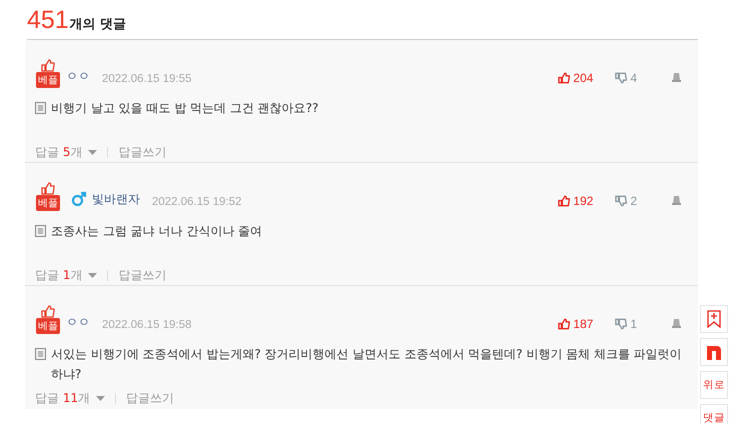 Image resolution: width=730 pixels, height=424 pixels. I want to click on username: 빛바랜자, so click(116, 199).